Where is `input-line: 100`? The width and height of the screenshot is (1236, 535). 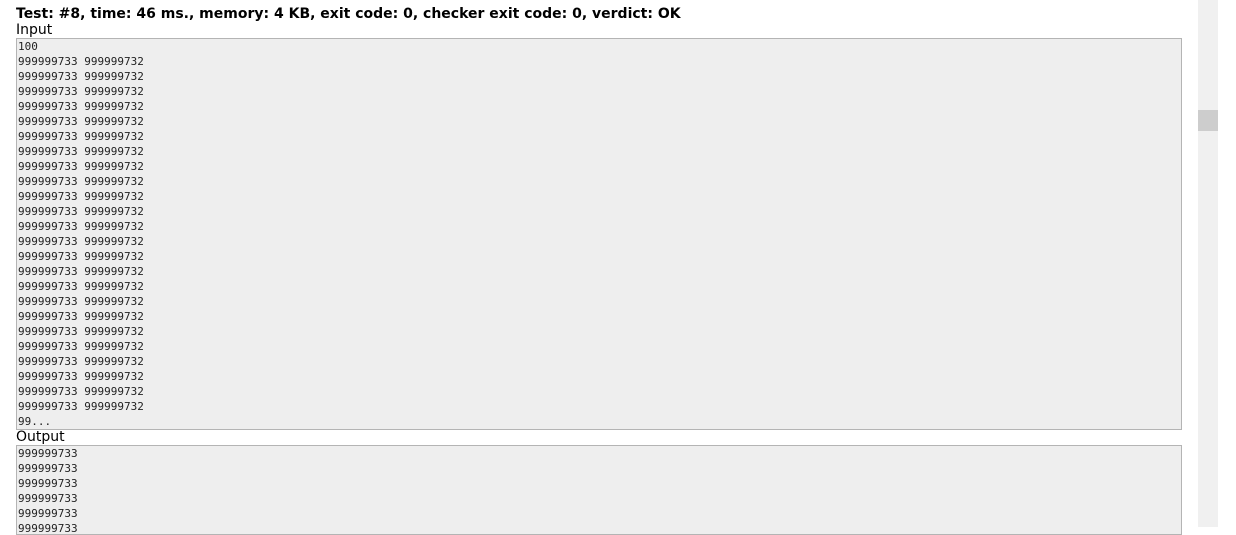 input-line: 100 is located at coordinates (28, 46).